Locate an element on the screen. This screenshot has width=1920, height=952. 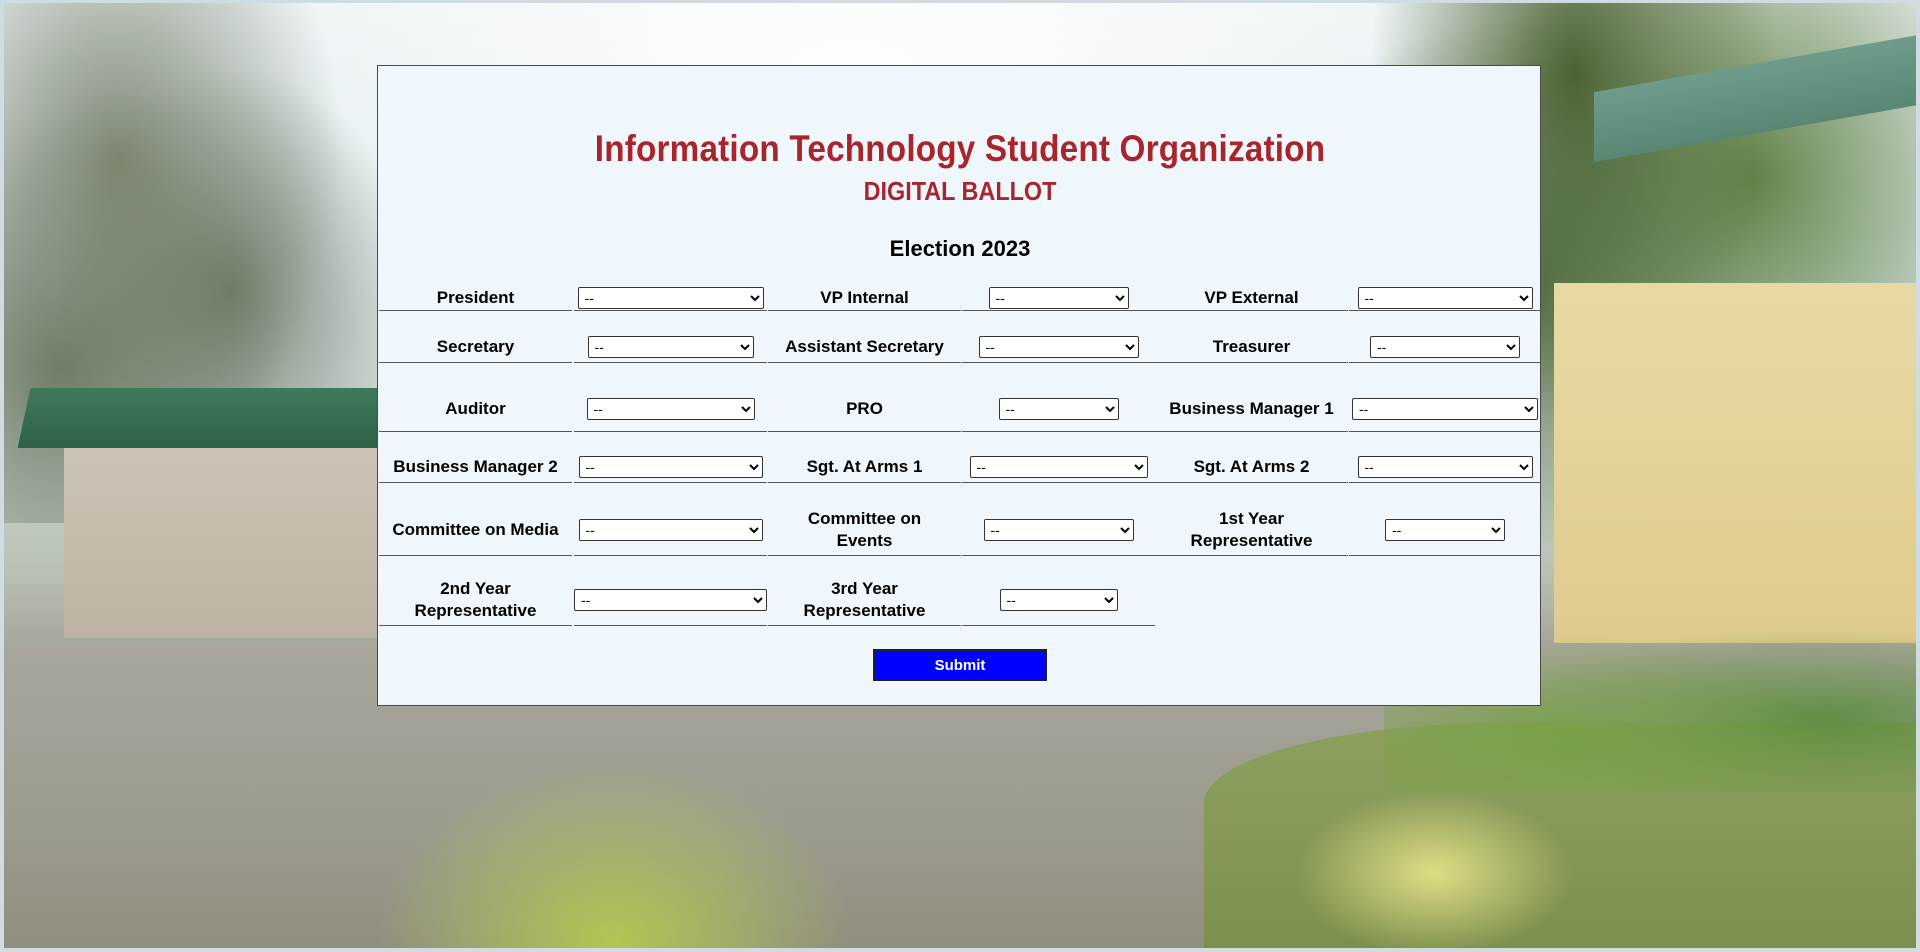
position-label: Business Manager 2 is located at coordinates (475, 466).